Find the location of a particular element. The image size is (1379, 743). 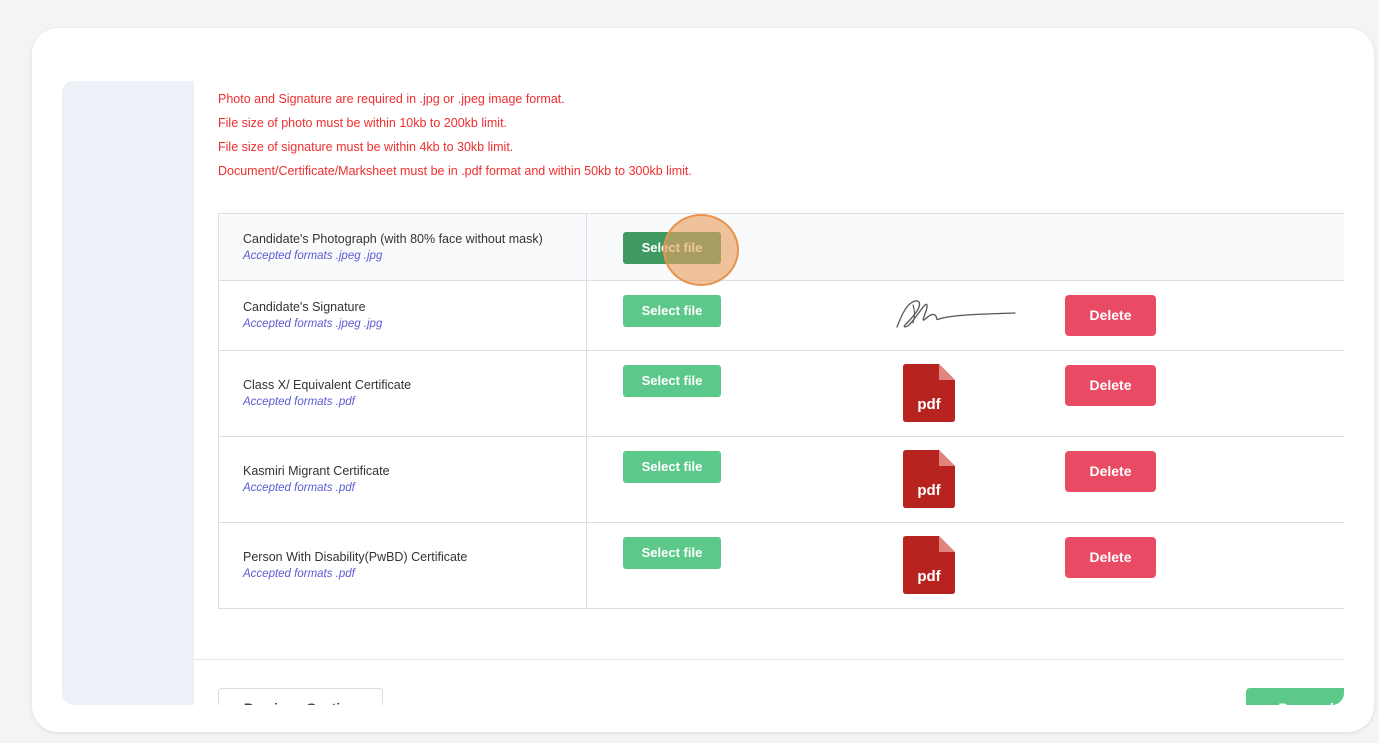

document-title: Person With Disability(PwBD) Certificate is located at coordinates (355, 557).